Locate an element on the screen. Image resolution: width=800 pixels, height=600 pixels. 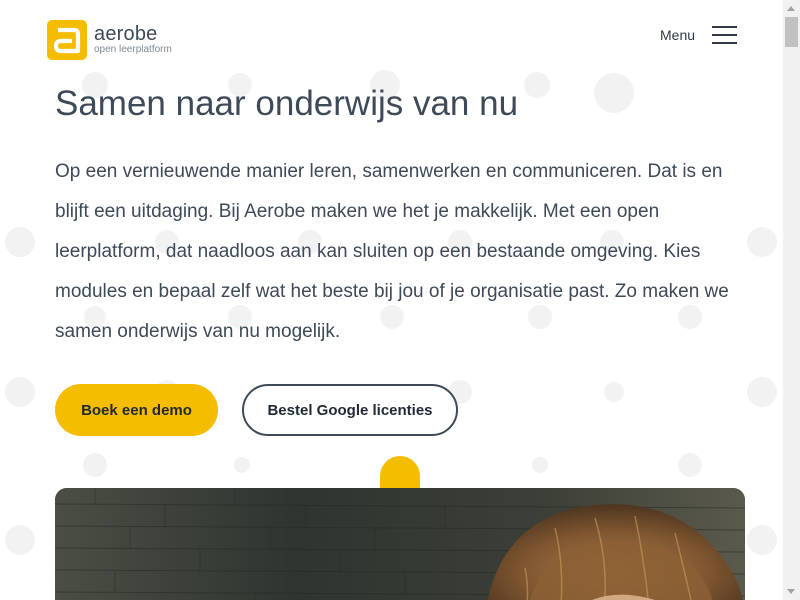
logo-text: aerobe open leerplatform is located at coordinates (133, 40).